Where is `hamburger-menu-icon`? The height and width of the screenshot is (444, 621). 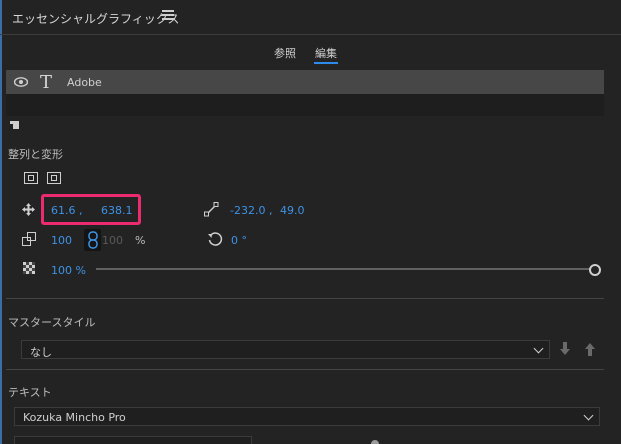 hamburger-menu-icon is located at coordinates (168, 16).